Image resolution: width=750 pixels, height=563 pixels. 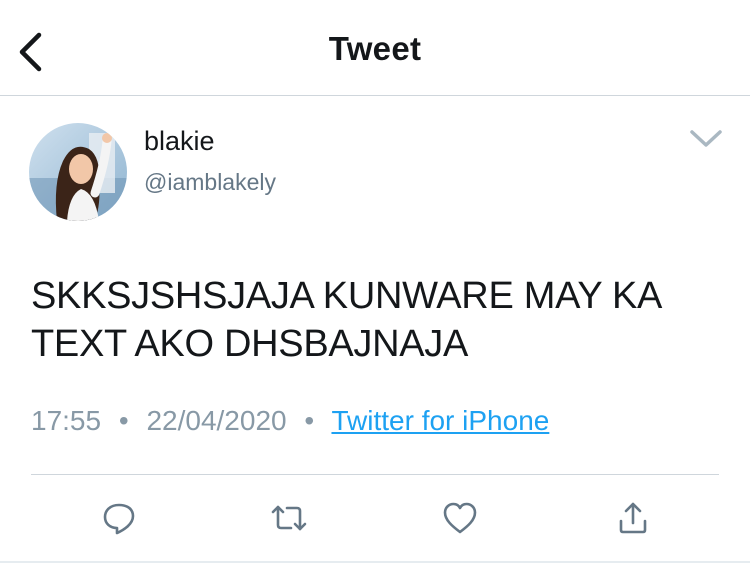 I want to click on share-button, so click(x=633, y=518).